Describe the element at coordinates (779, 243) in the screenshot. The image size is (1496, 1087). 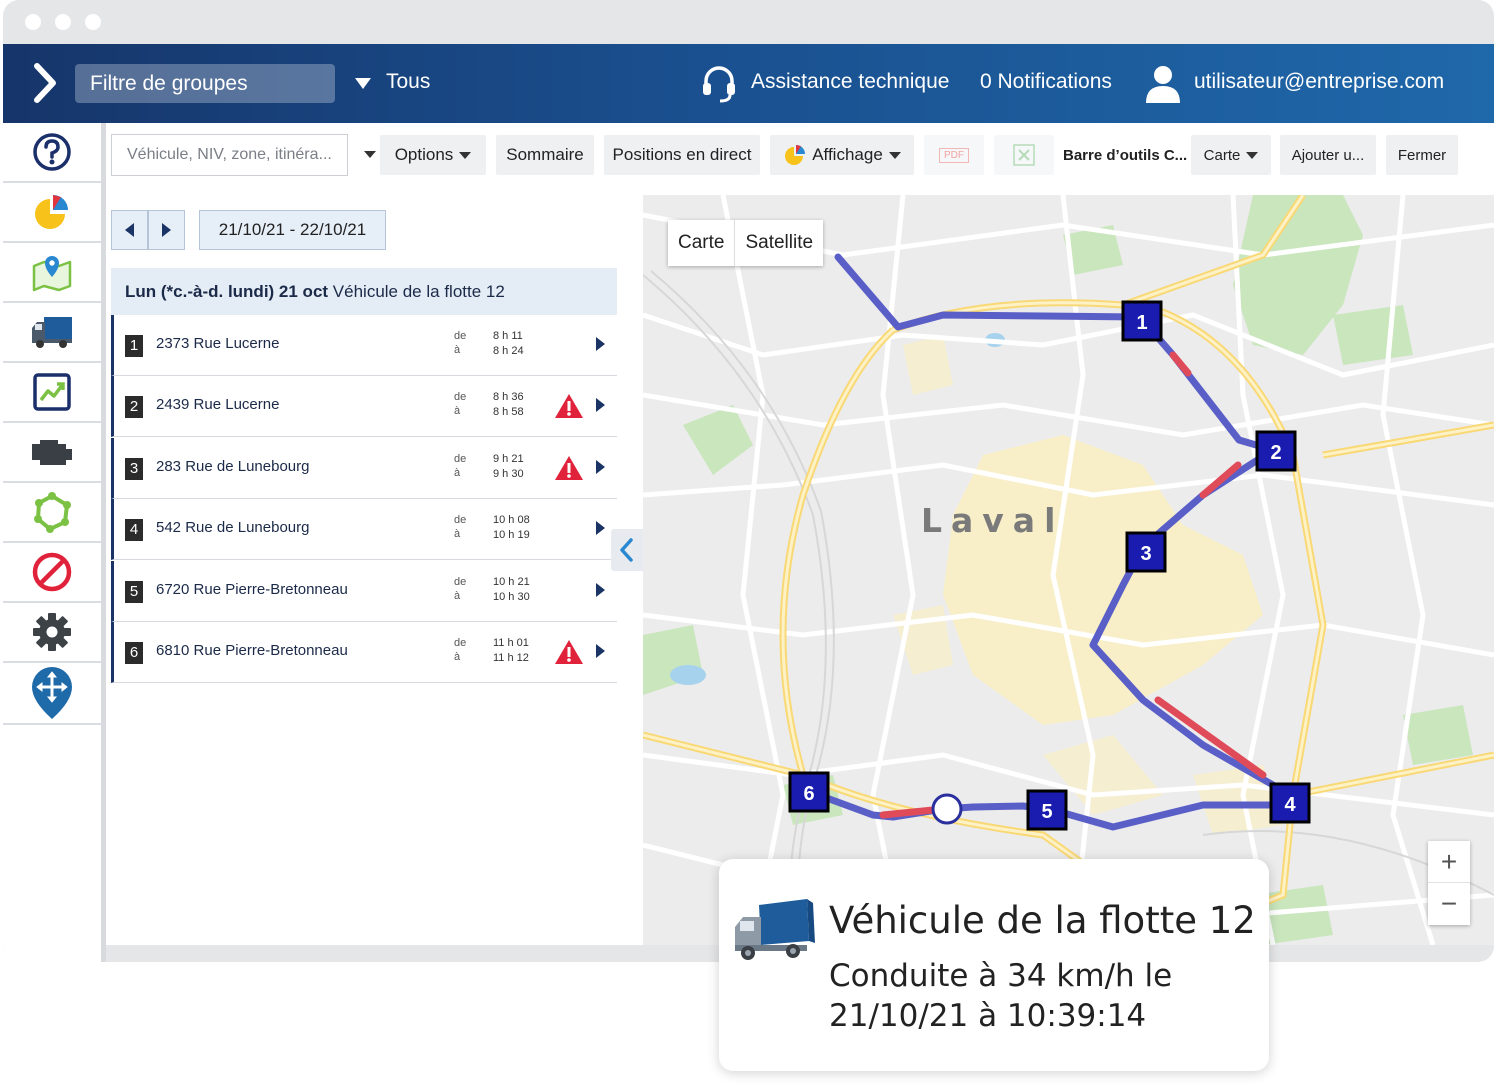
I see `map-type-satellite-button: Satellite` at that location.